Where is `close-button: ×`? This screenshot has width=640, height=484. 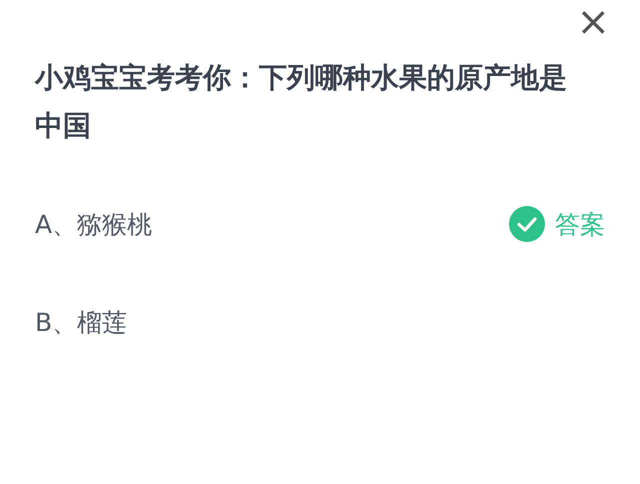
close-button: × is located at coordinates (593, 22).